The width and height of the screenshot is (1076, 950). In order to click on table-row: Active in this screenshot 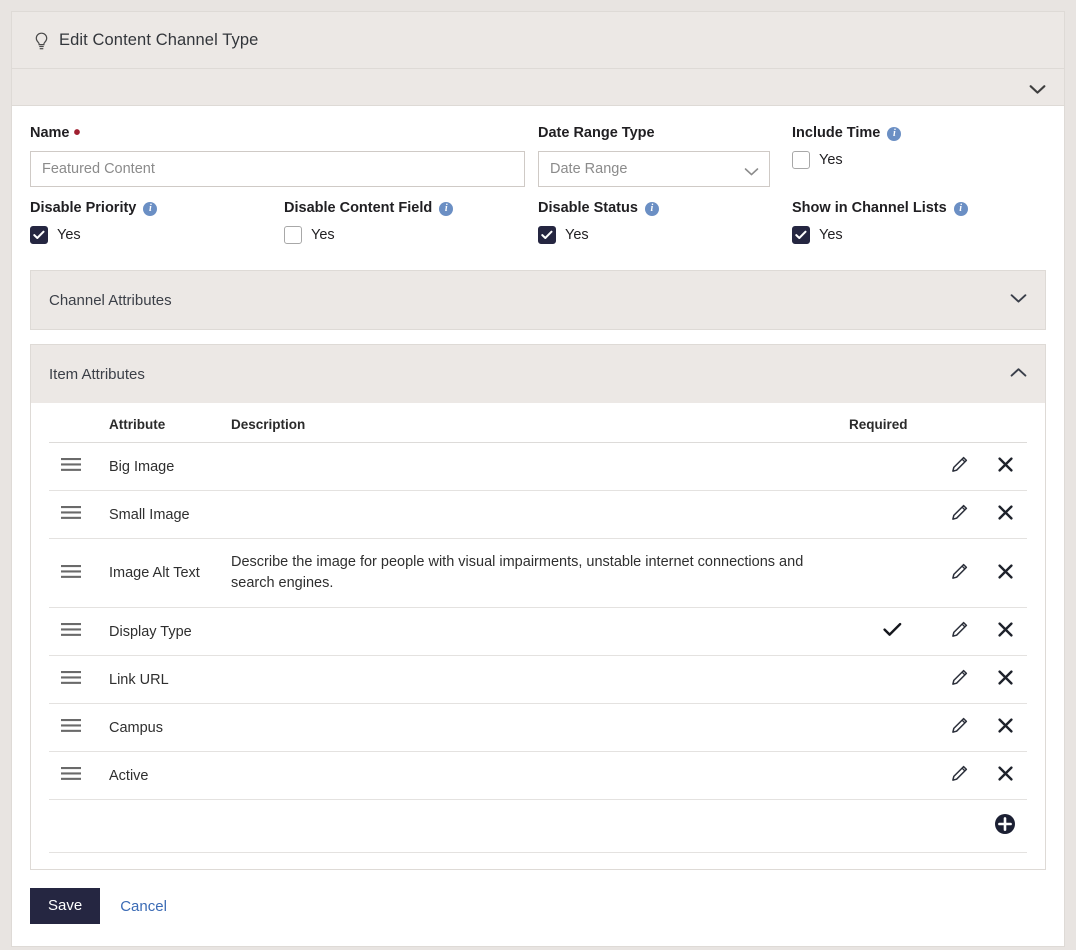, I will do `click(538, 775)`.